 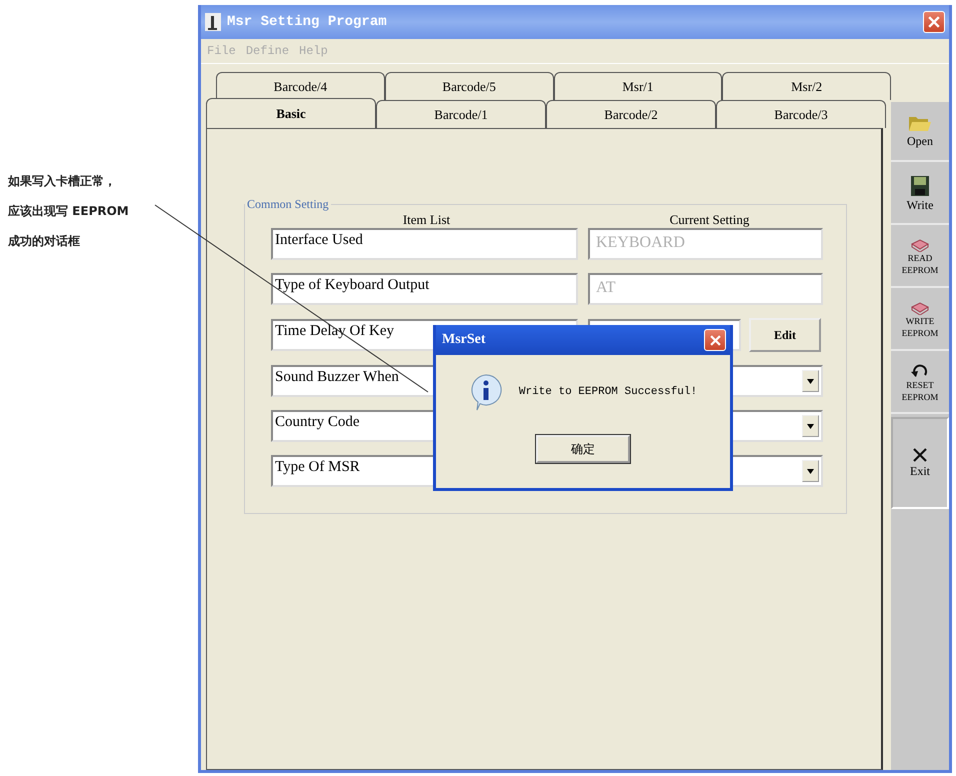 I want to click on group-title: Common Setting, so click(x=288, y=204).